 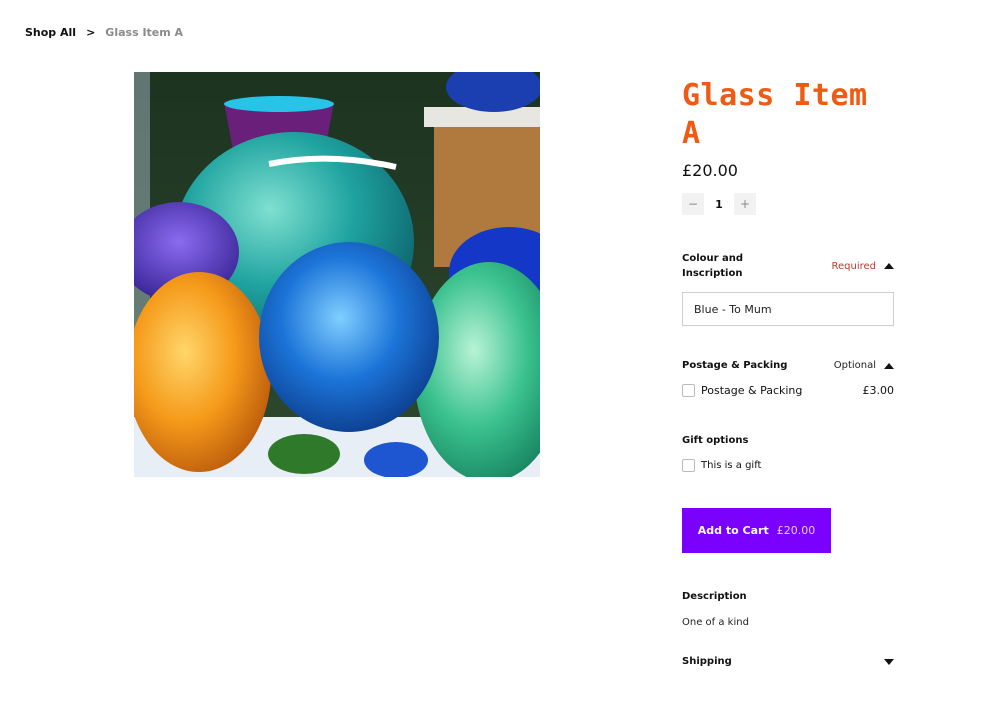 I want to click on gift-options-header: Gift options, so click(x=788, y=440).